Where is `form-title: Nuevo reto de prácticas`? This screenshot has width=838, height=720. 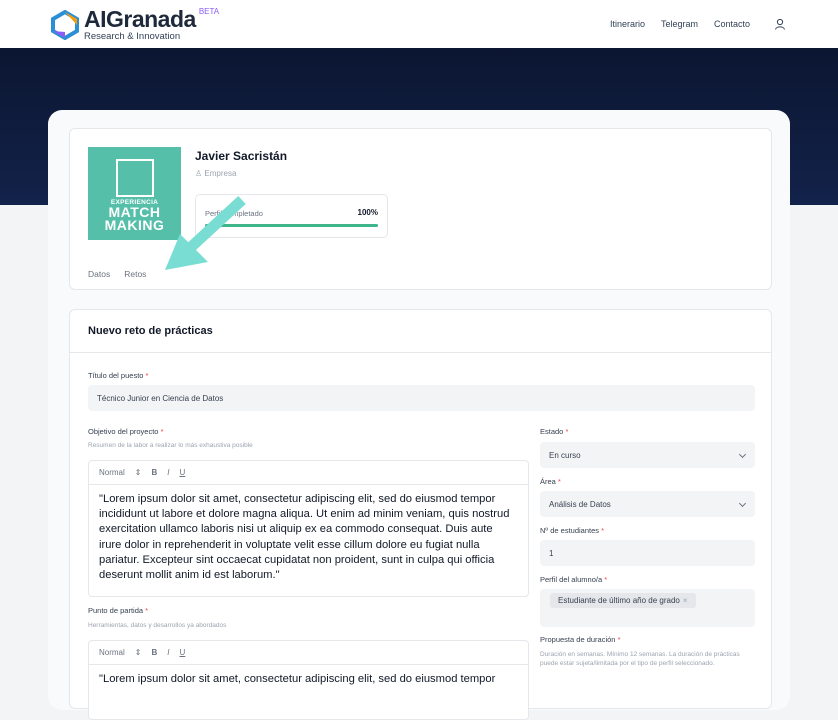 form-title: Nuevo reto de prácticas is located at coordinates (150, 331).